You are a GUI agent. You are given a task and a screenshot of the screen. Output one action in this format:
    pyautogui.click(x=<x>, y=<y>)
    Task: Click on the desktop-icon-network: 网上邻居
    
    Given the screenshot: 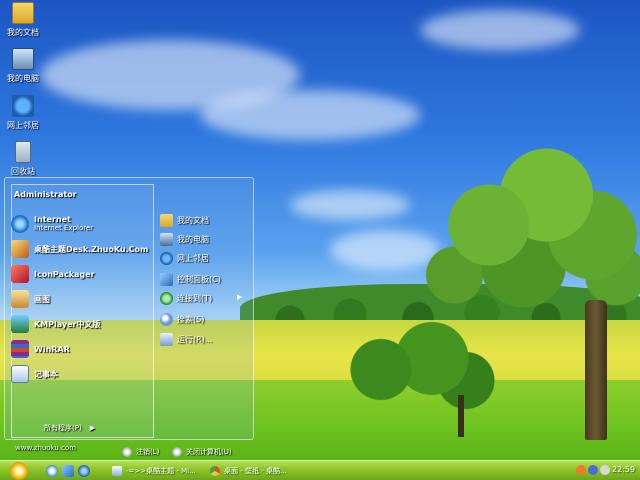 What is the action you would take?
    pyautogui.click(x=23, y=113)
    